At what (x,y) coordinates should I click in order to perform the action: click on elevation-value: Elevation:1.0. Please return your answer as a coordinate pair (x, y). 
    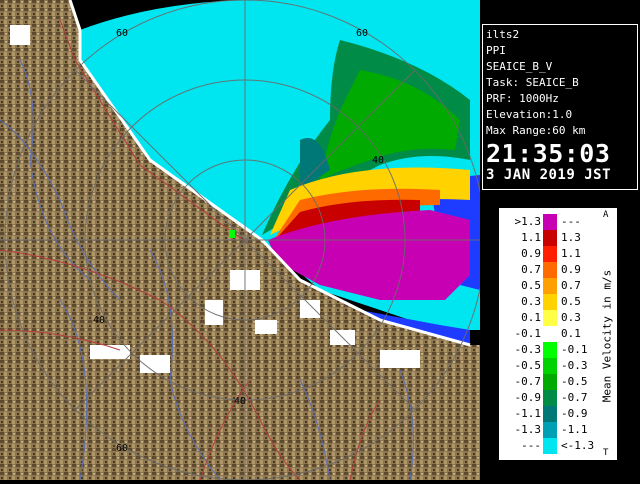
    Looking at the image, I should click on (529, 114).